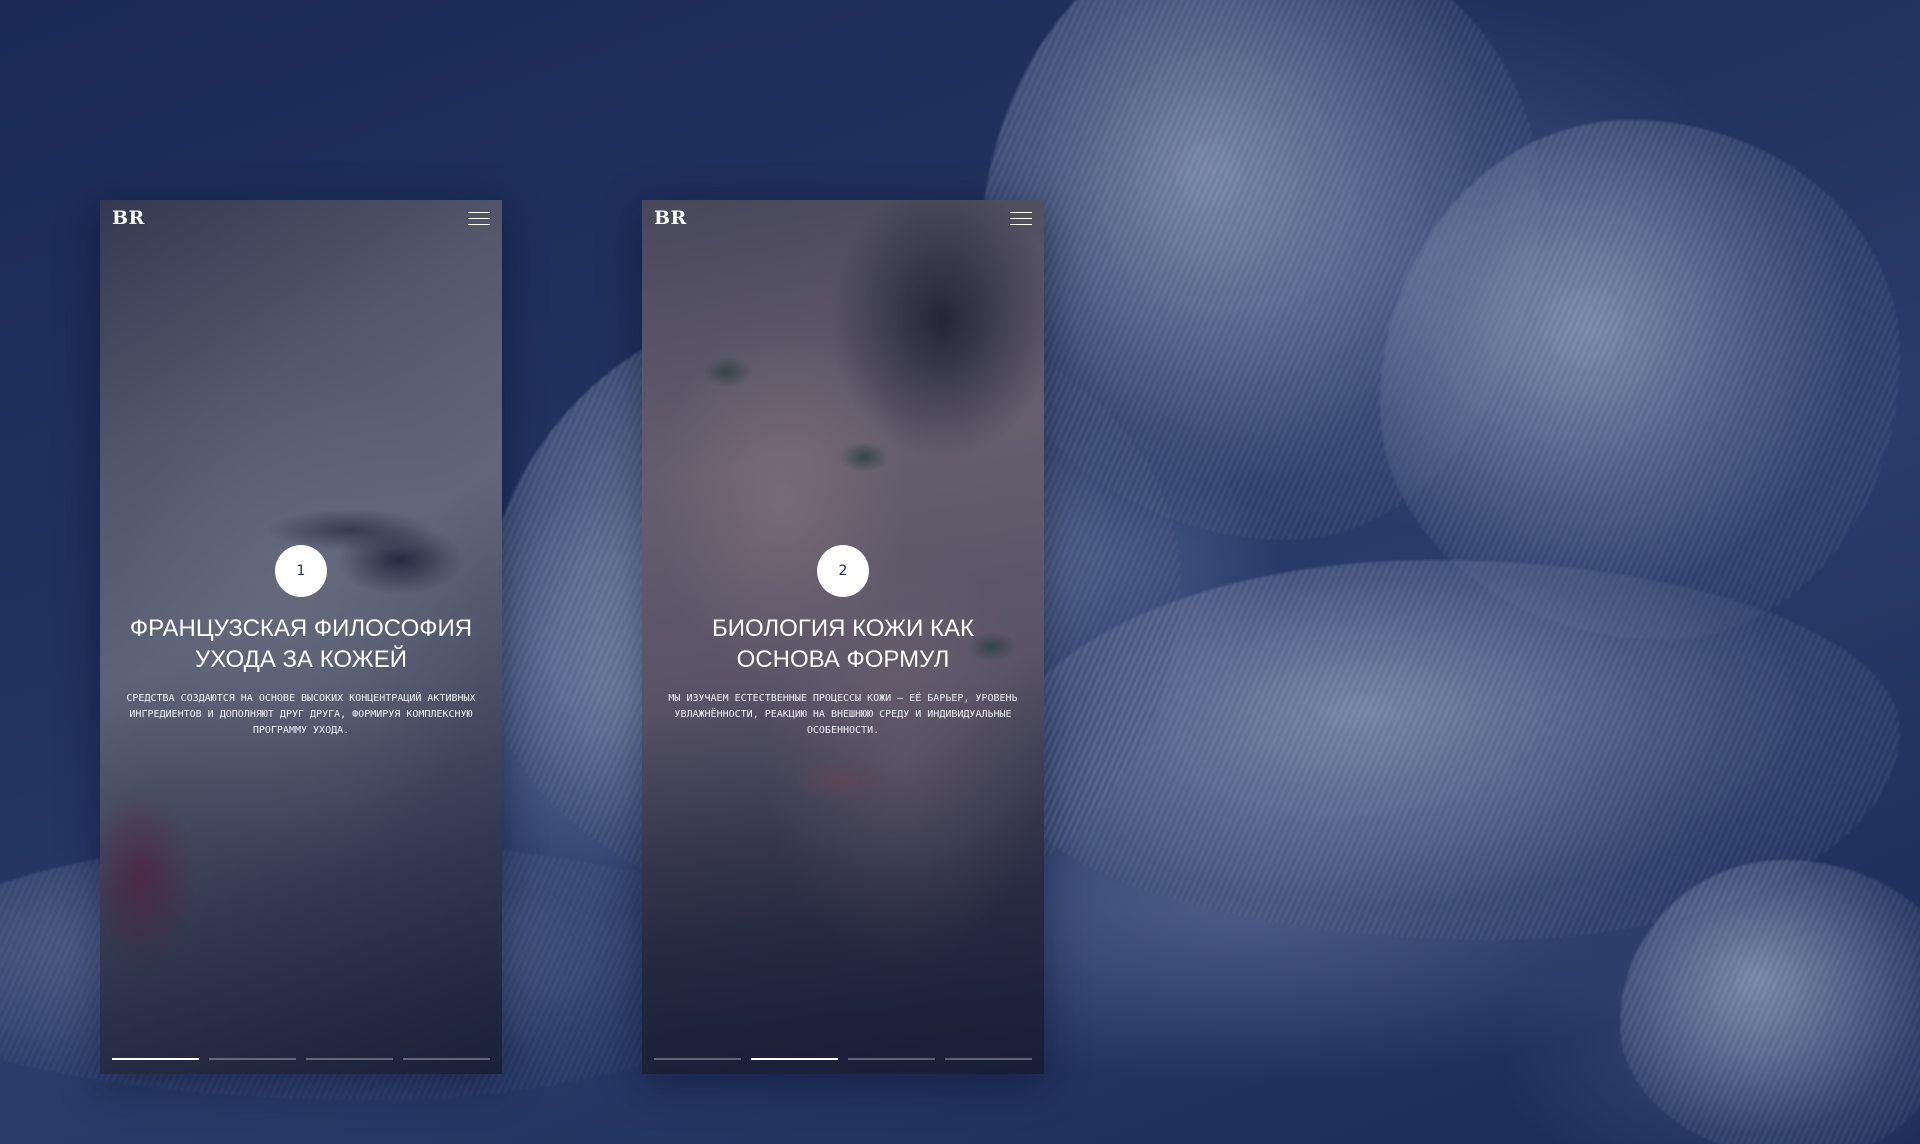  I want to click on slide-number-badge: 2, so click(843, 571).